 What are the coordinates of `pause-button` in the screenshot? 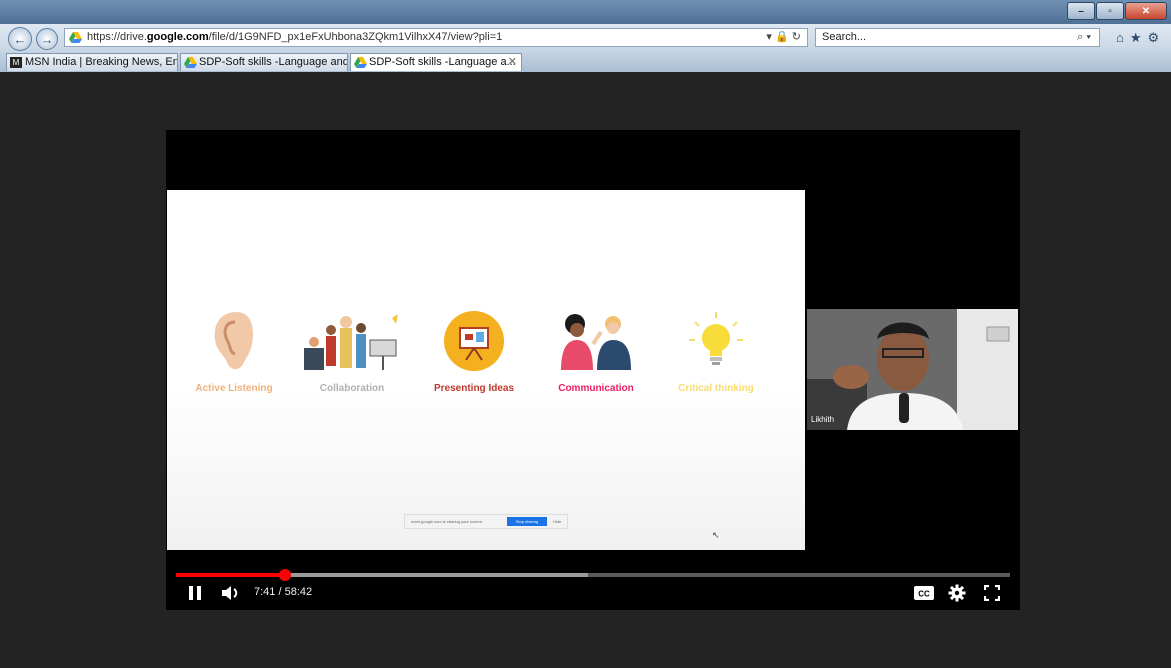 It's located at (195, 595).